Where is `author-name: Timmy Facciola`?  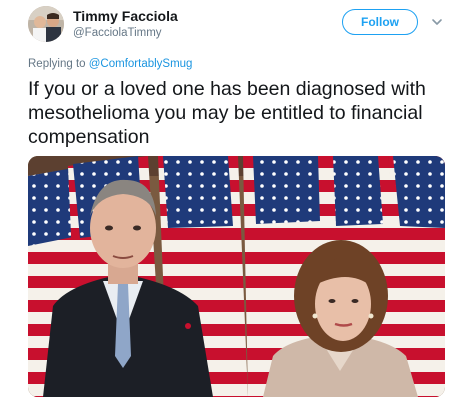
author-name: Timmy Facciola is located at coordinates (125, 16).